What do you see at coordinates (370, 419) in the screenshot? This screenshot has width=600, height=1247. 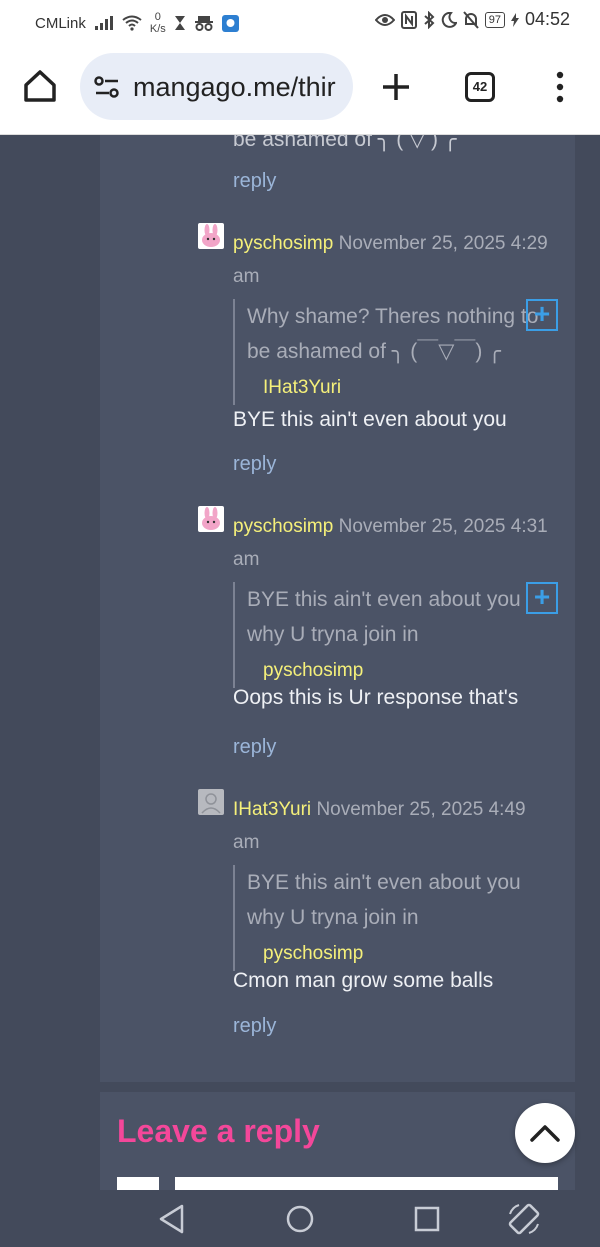 I see `comment-body: BYE this ain't even about you` at bounding box center [370, 419].